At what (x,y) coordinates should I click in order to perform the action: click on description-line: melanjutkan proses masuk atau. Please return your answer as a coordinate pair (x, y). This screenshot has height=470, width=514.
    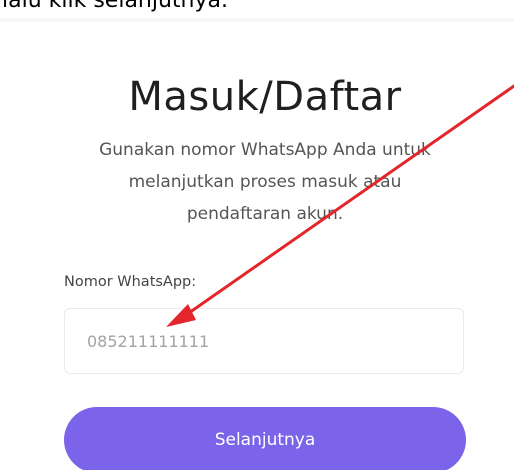
    Looking at the image, I should click on (265, 182).